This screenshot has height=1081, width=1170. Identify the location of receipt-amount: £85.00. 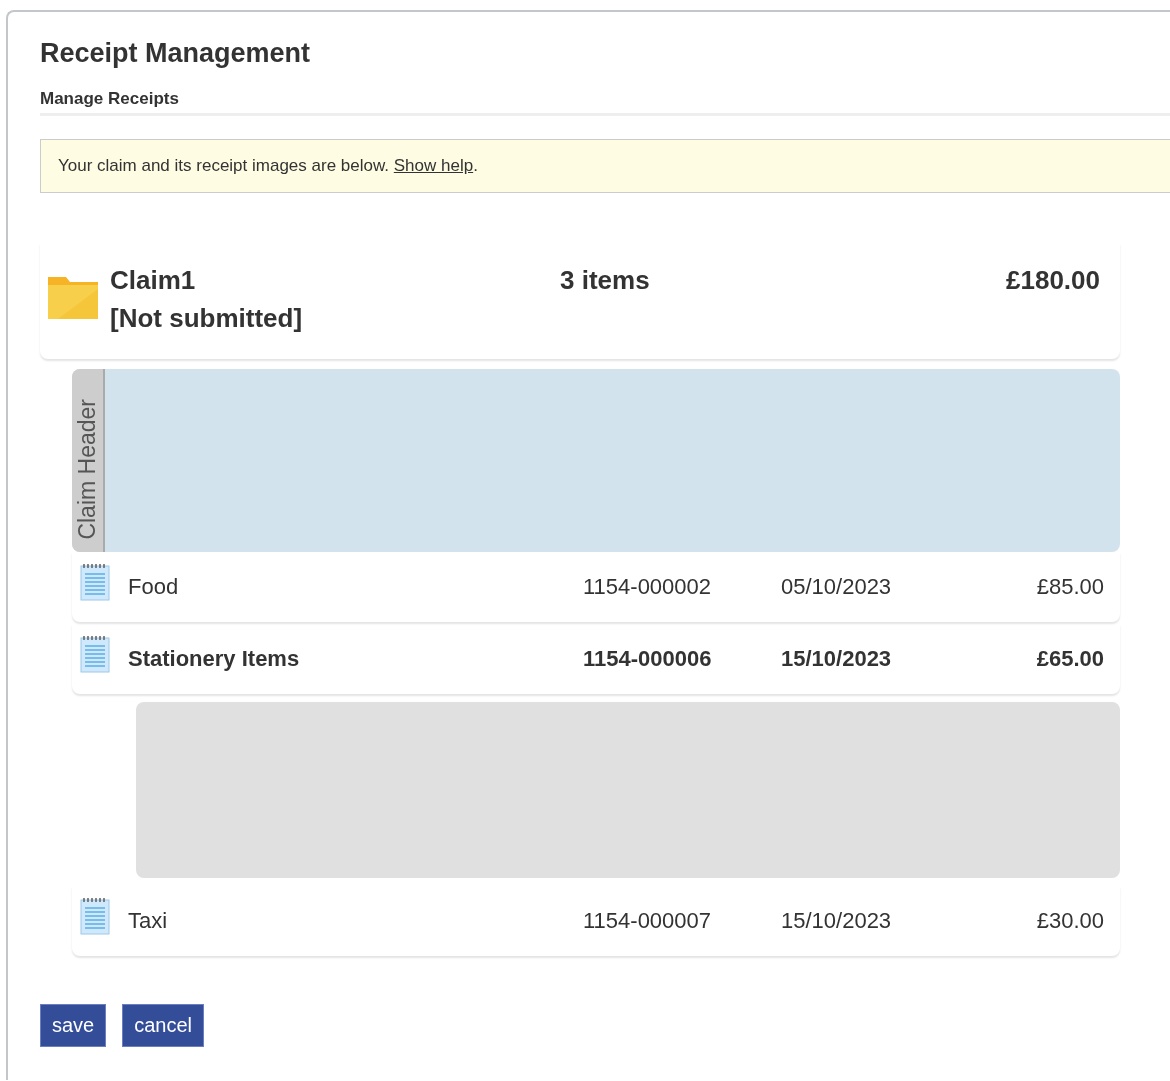
(1070, 587).